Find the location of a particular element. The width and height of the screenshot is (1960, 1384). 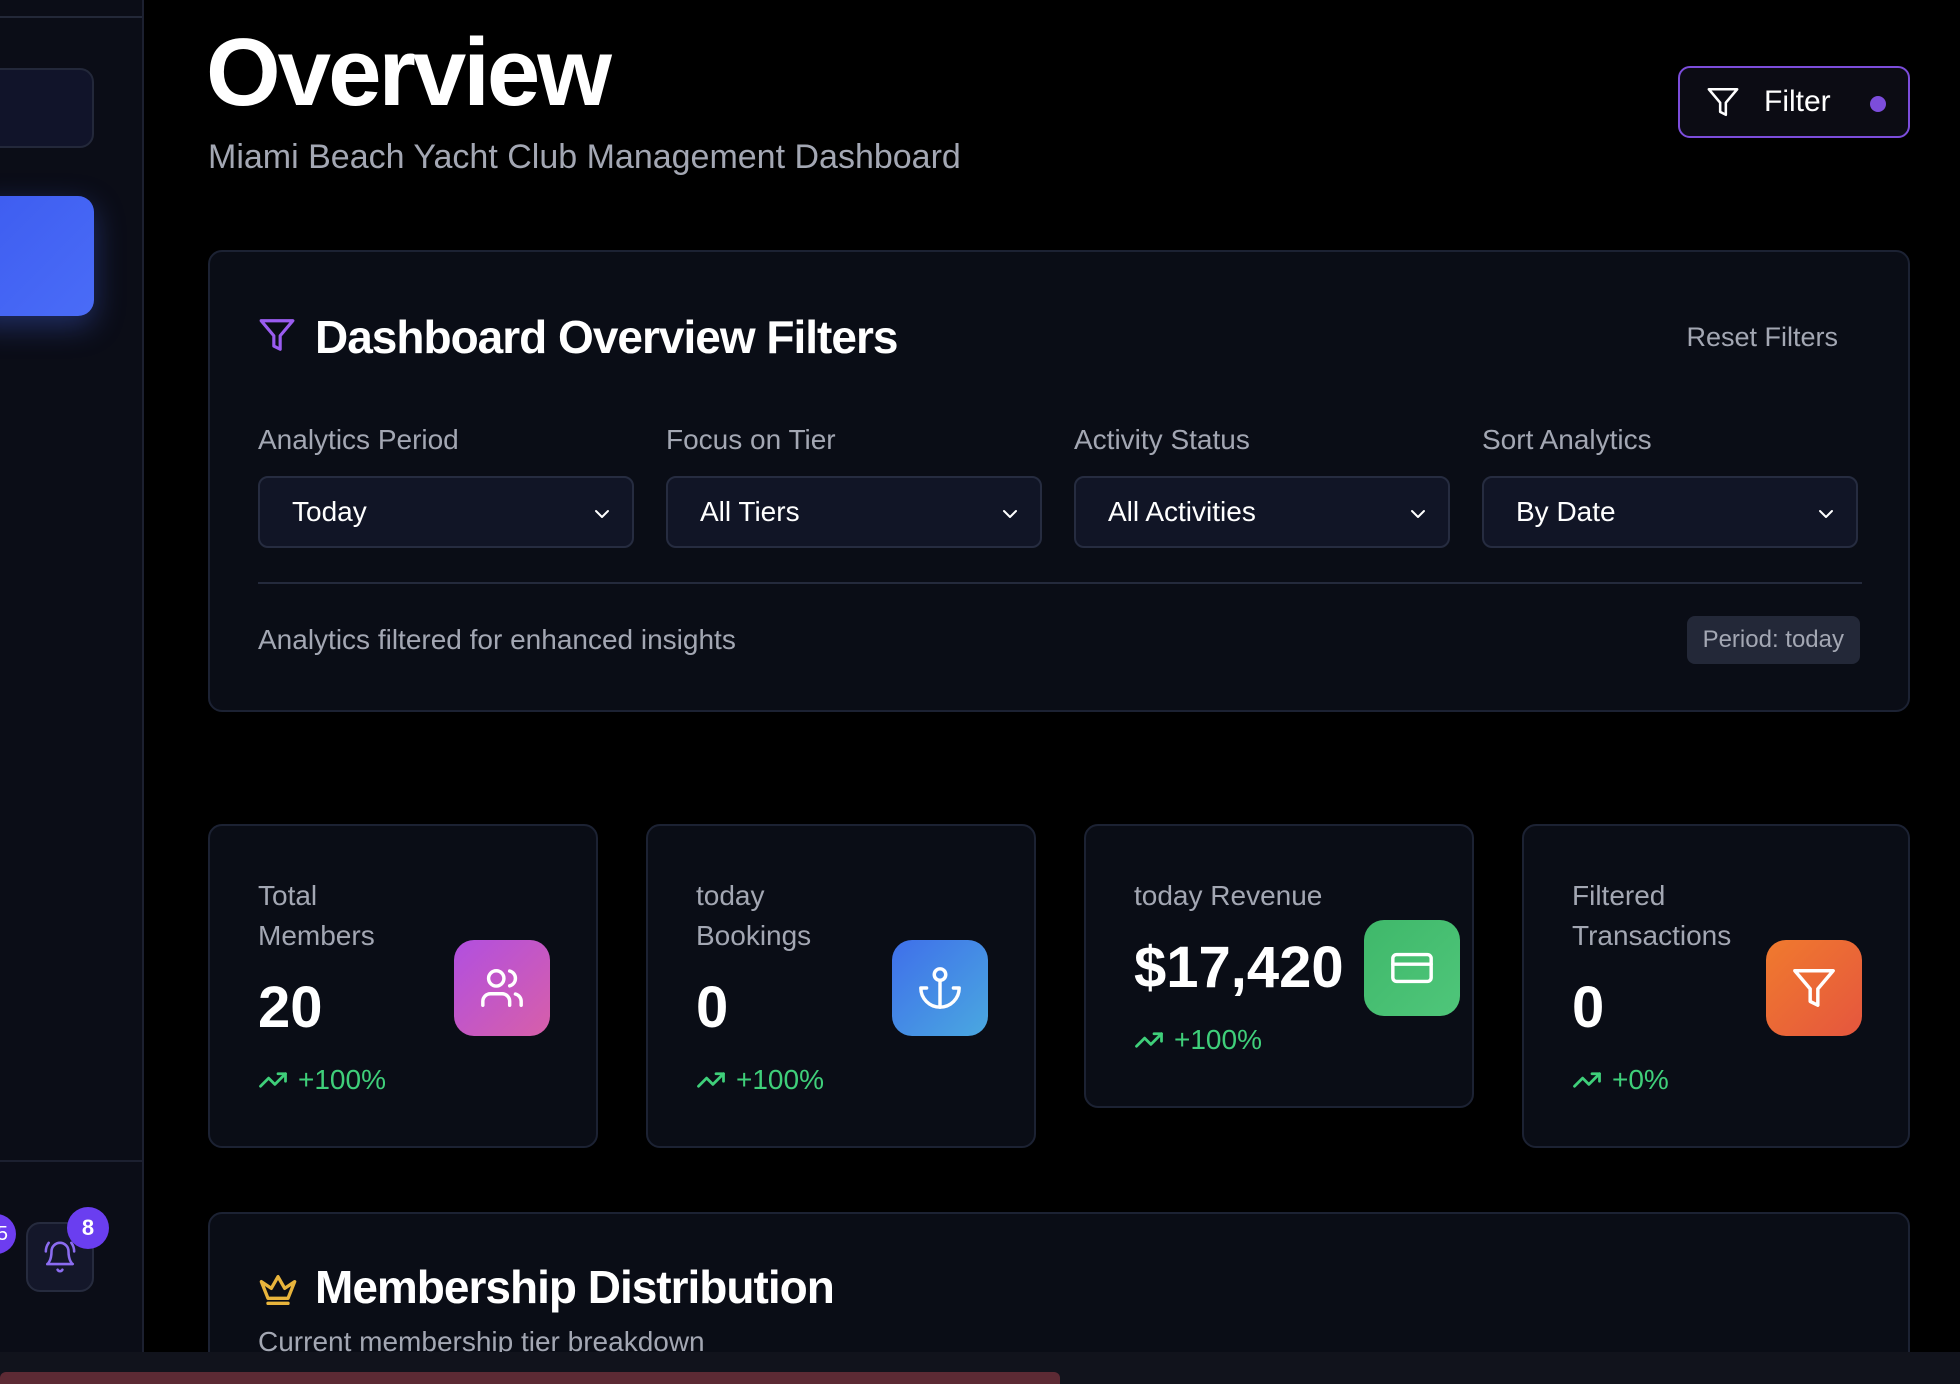

filter-label: Analytics Period is located at coordinates (358, 439).